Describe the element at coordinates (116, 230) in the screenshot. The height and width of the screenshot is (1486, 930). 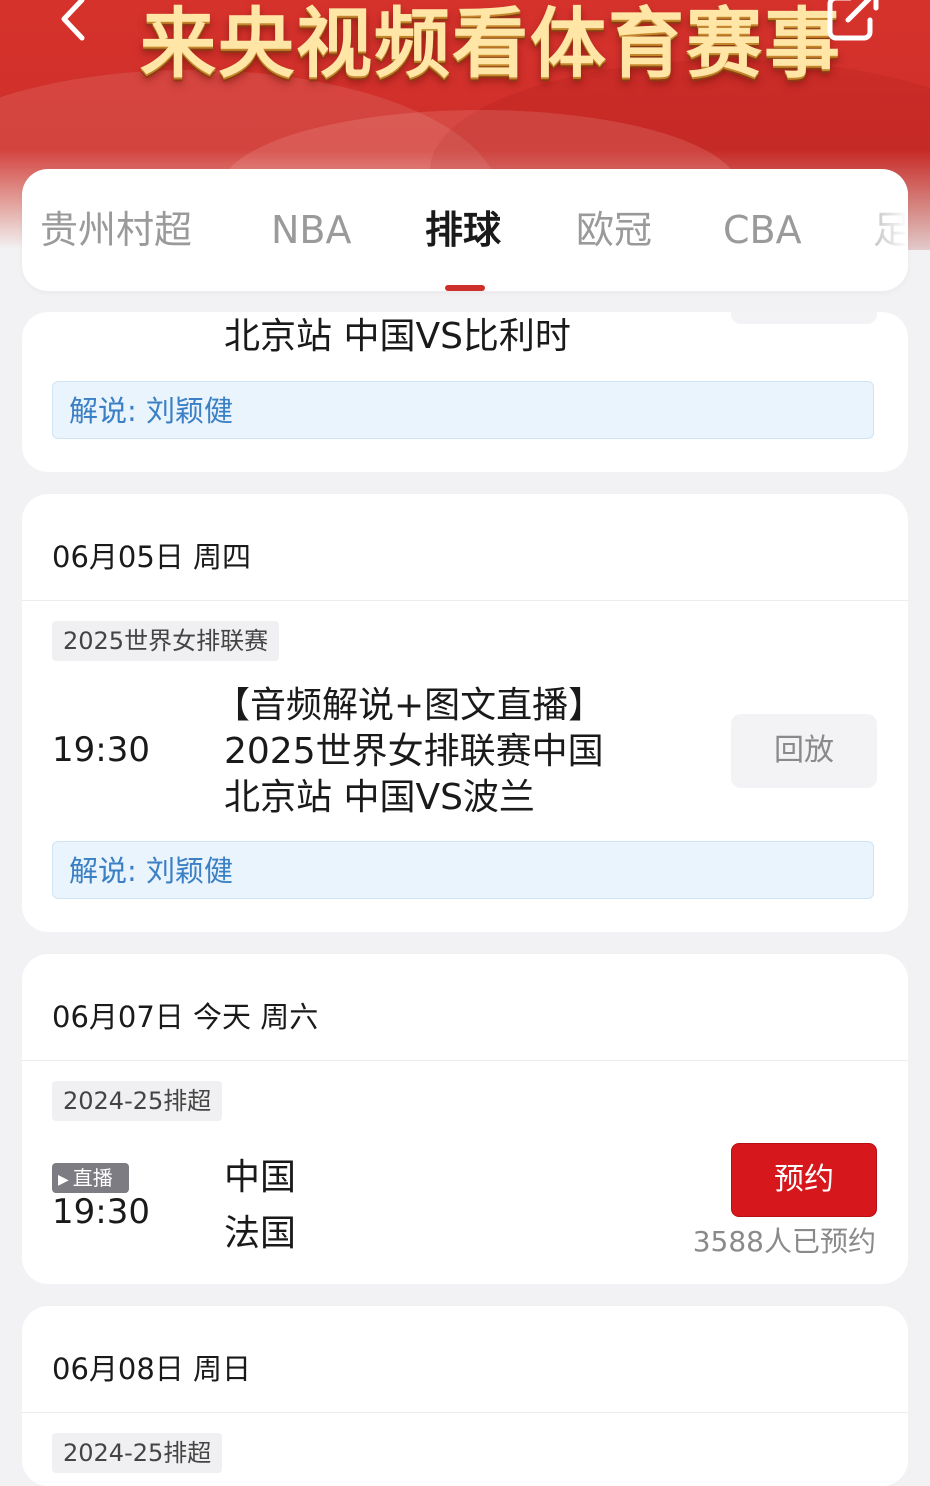
I see `tab-guizhou-village-super: 贵州村超` at that location.